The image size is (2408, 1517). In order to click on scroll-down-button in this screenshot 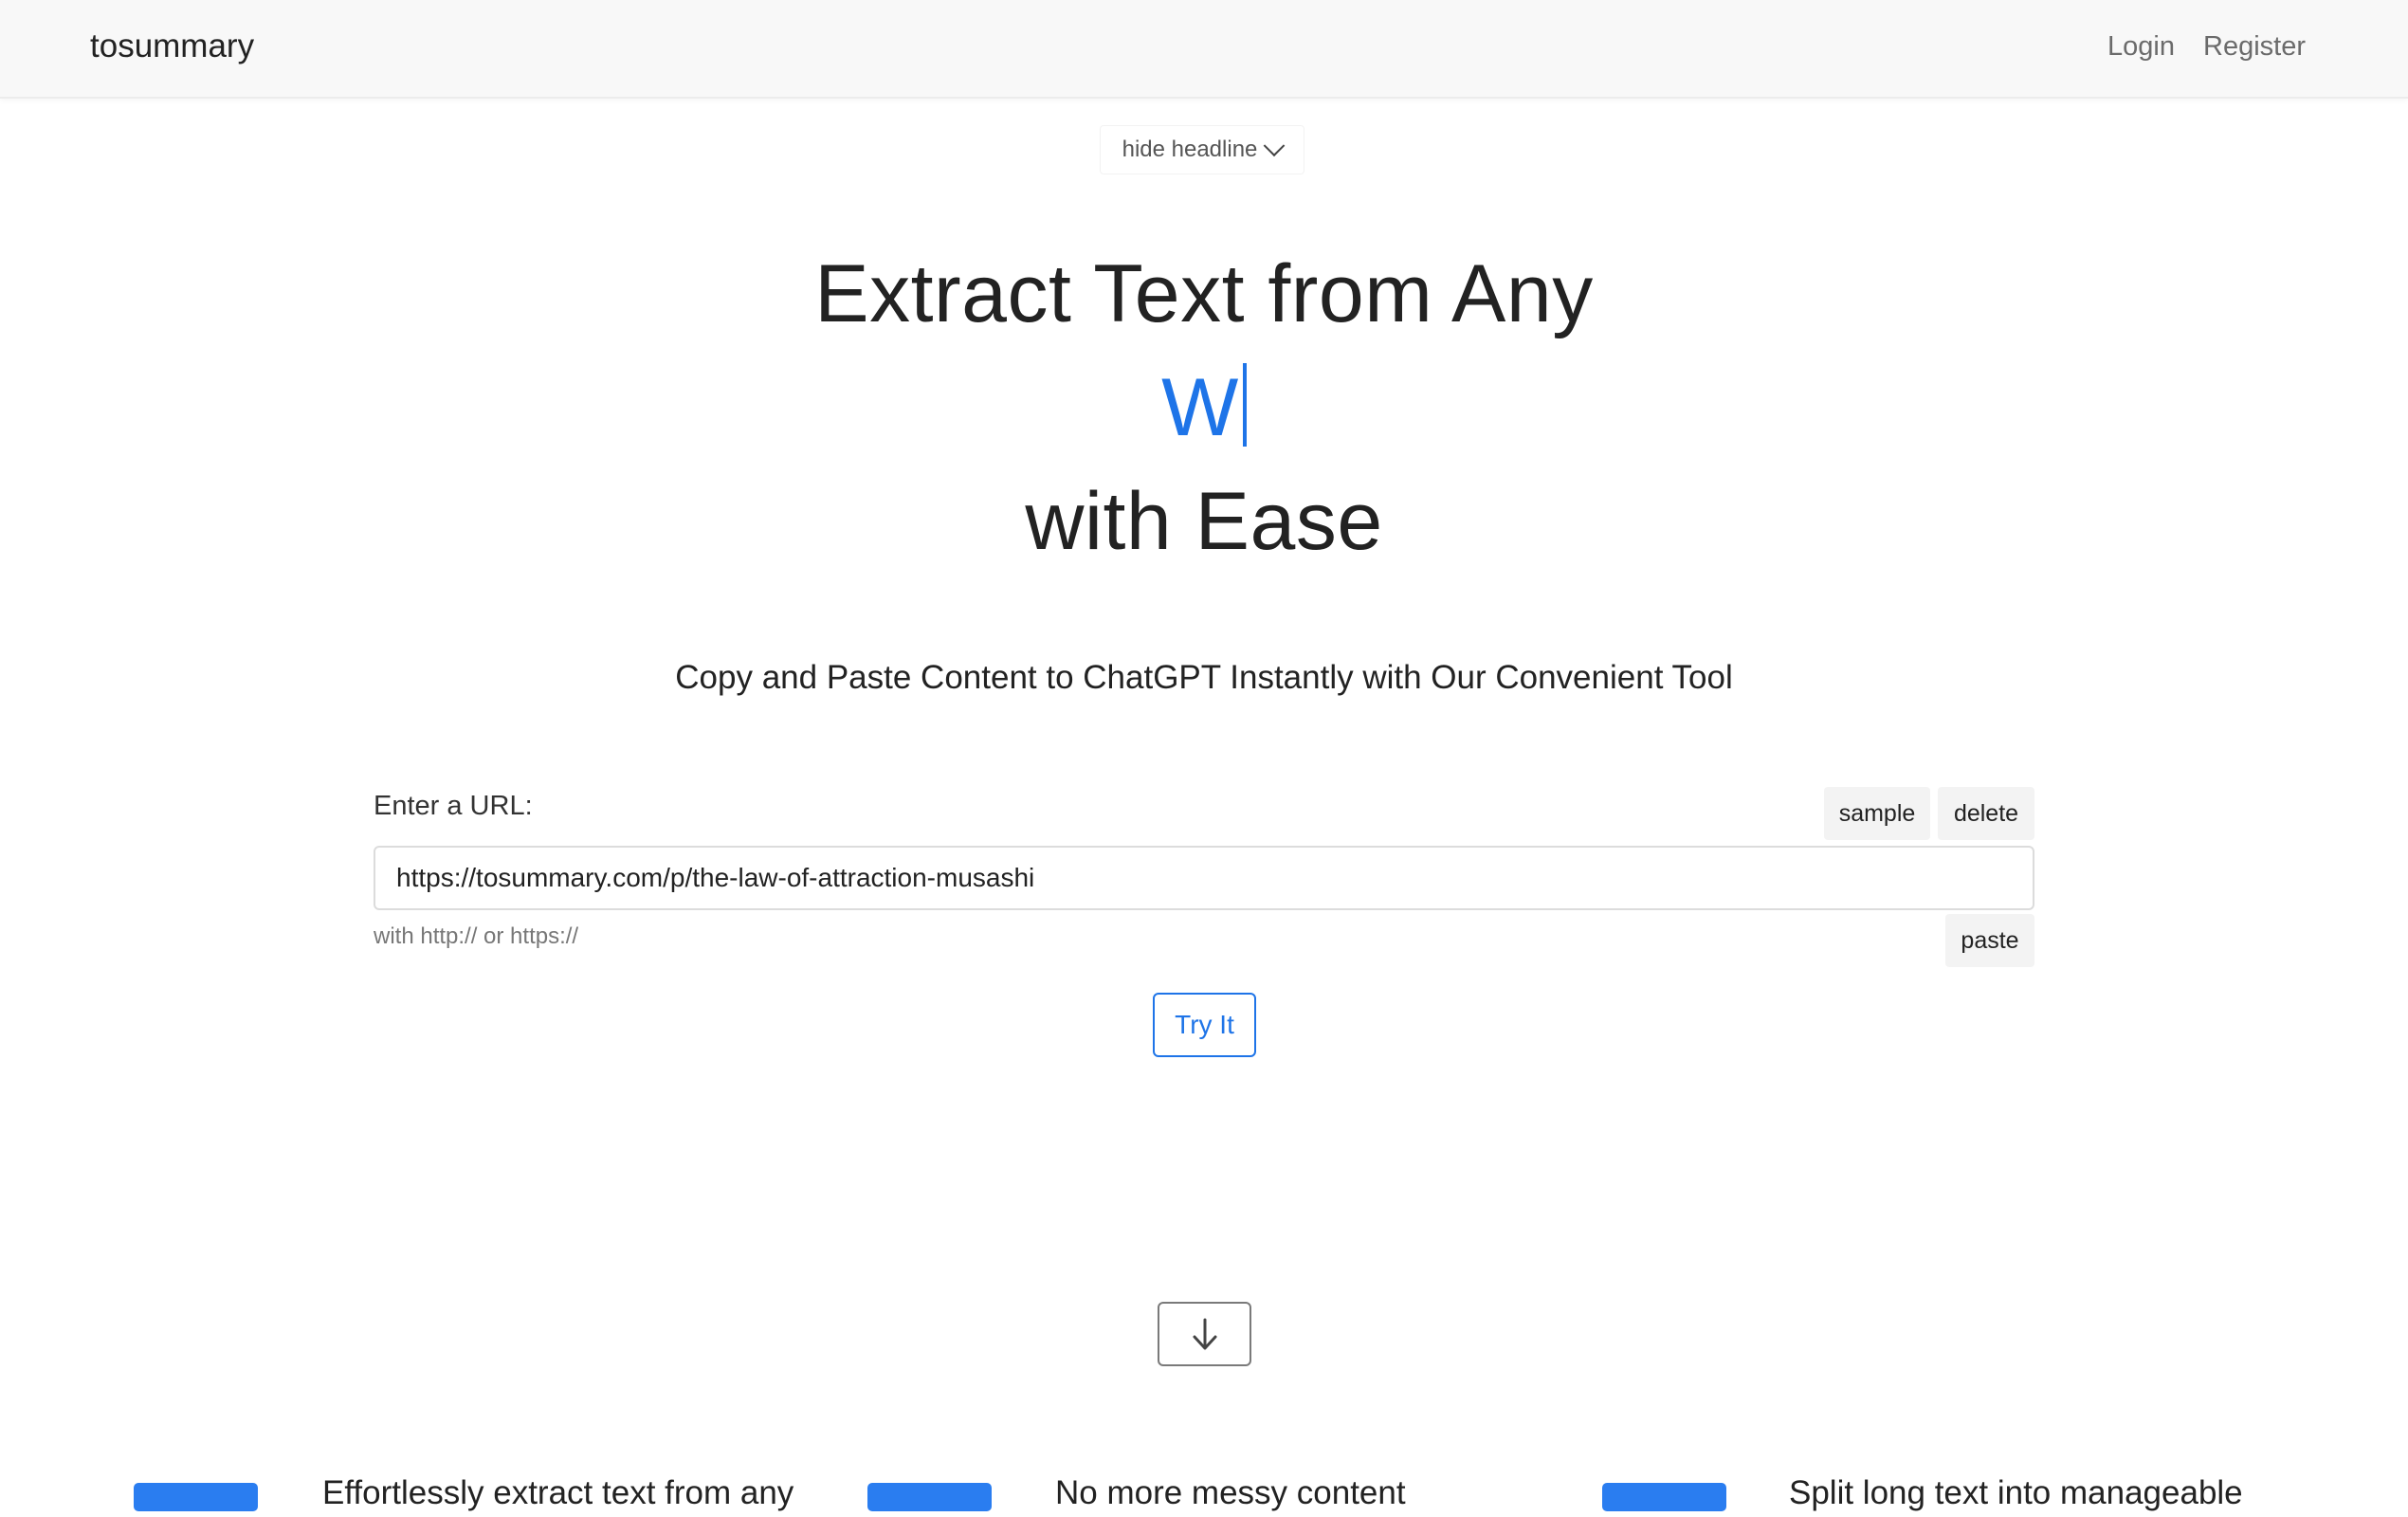, I will do `click(1204, 1334)`.